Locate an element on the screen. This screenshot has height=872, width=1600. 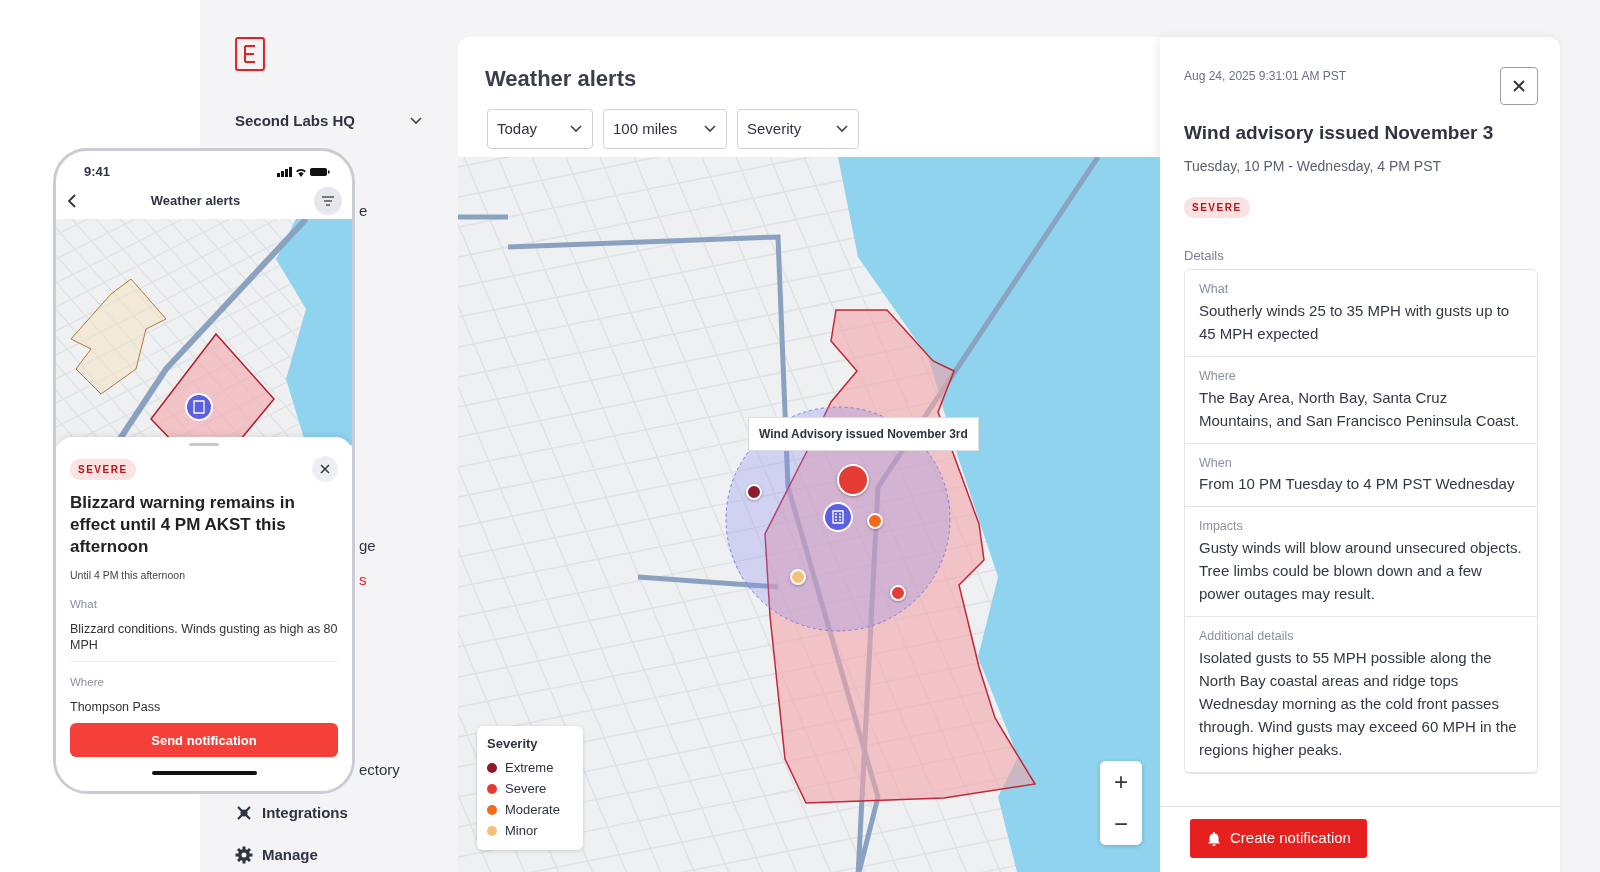
section-label: Details is located at coordinates (1204, 255).